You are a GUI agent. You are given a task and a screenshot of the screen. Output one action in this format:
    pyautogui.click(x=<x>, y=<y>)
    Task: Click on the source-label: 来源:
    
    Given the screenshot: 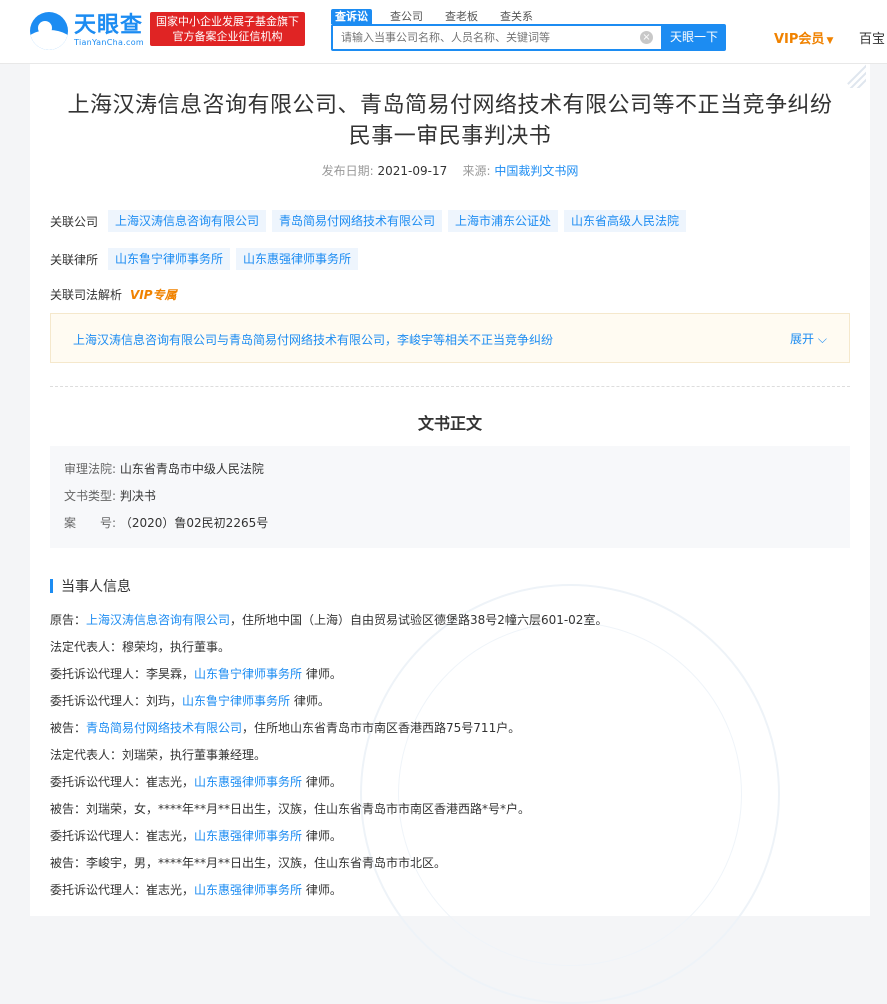 What is the action you would take?
    pyautogui.click(x=476, y=171)
    